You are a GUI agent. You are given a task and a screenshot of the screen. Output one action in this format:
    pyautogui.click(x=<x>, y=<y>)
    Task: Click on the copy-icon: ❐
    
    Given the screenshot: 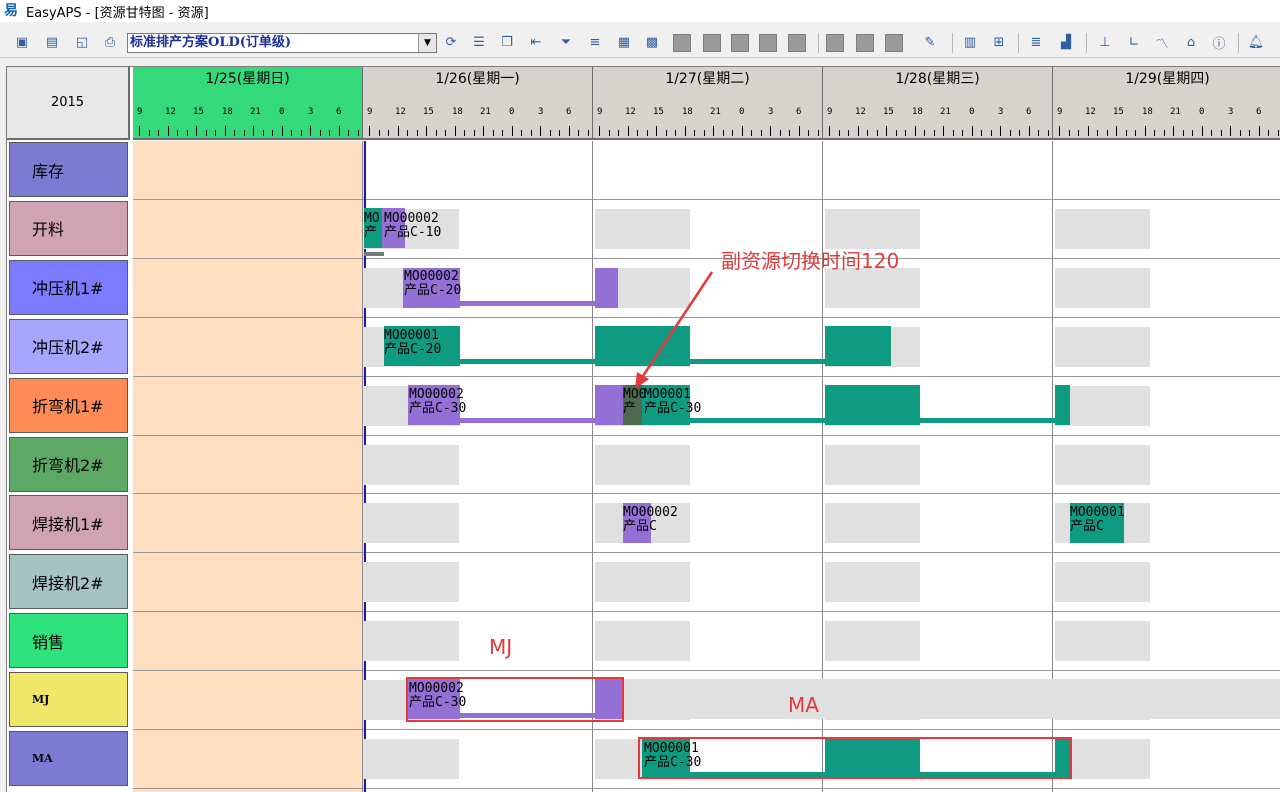 What is the action you would take?
    pyautogui.click(x=507, y=42)
    